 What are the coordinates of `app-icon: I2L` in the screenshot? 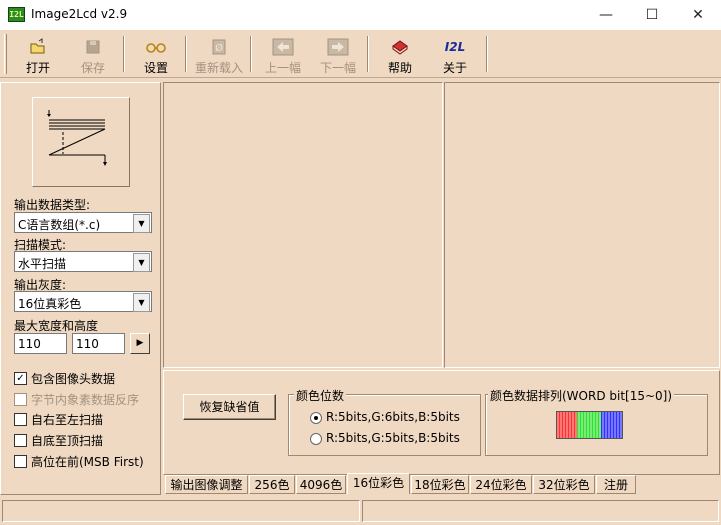 It's located at (16, 14).